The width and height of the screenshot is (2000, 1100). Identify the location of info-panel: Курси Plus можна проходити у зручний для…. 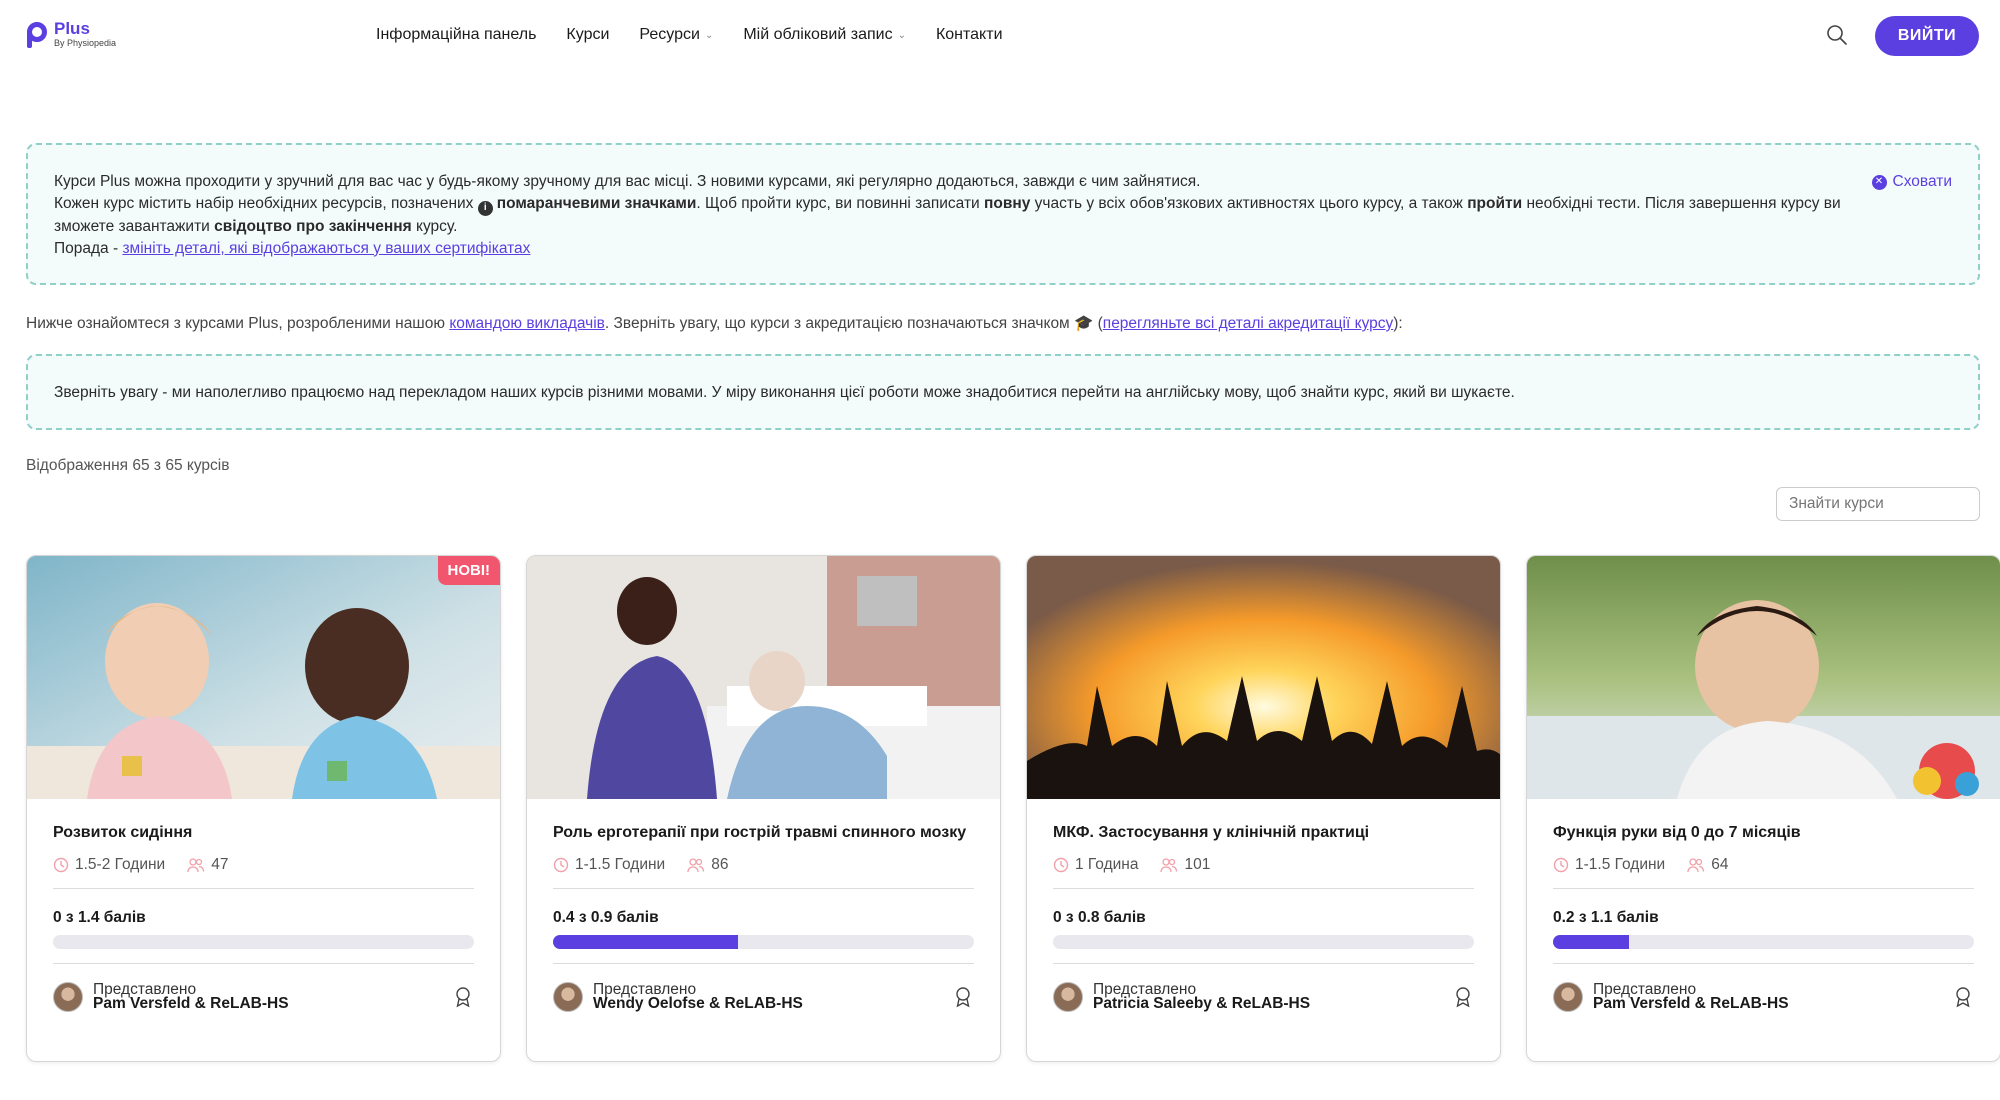
(1003, 214).